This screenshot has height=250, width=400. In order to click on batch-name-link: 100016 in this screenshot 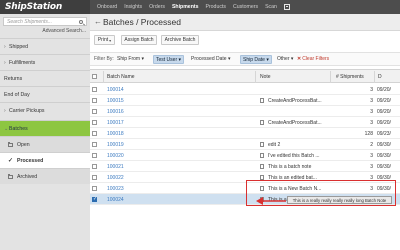, I will do `click(115, 112)`.